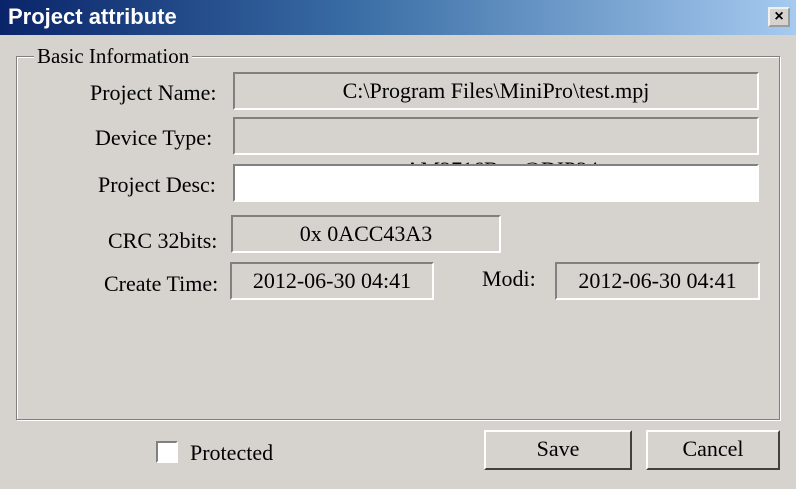  I want to click on close-icon: ×, so click(779, 16).